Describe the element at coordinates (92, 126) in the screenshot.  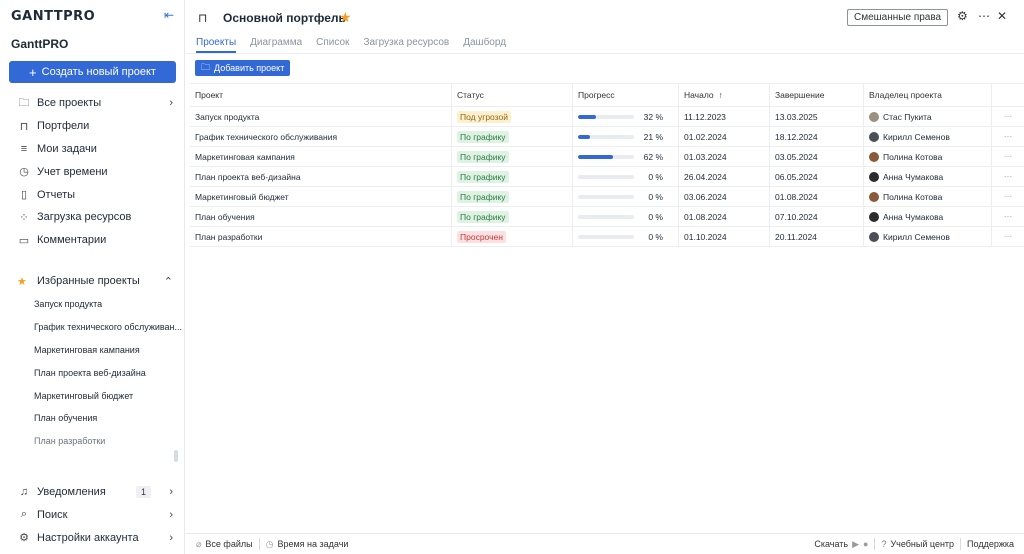
I see `sidebar-item-portfolios: ⊓ Портфели` at that location.